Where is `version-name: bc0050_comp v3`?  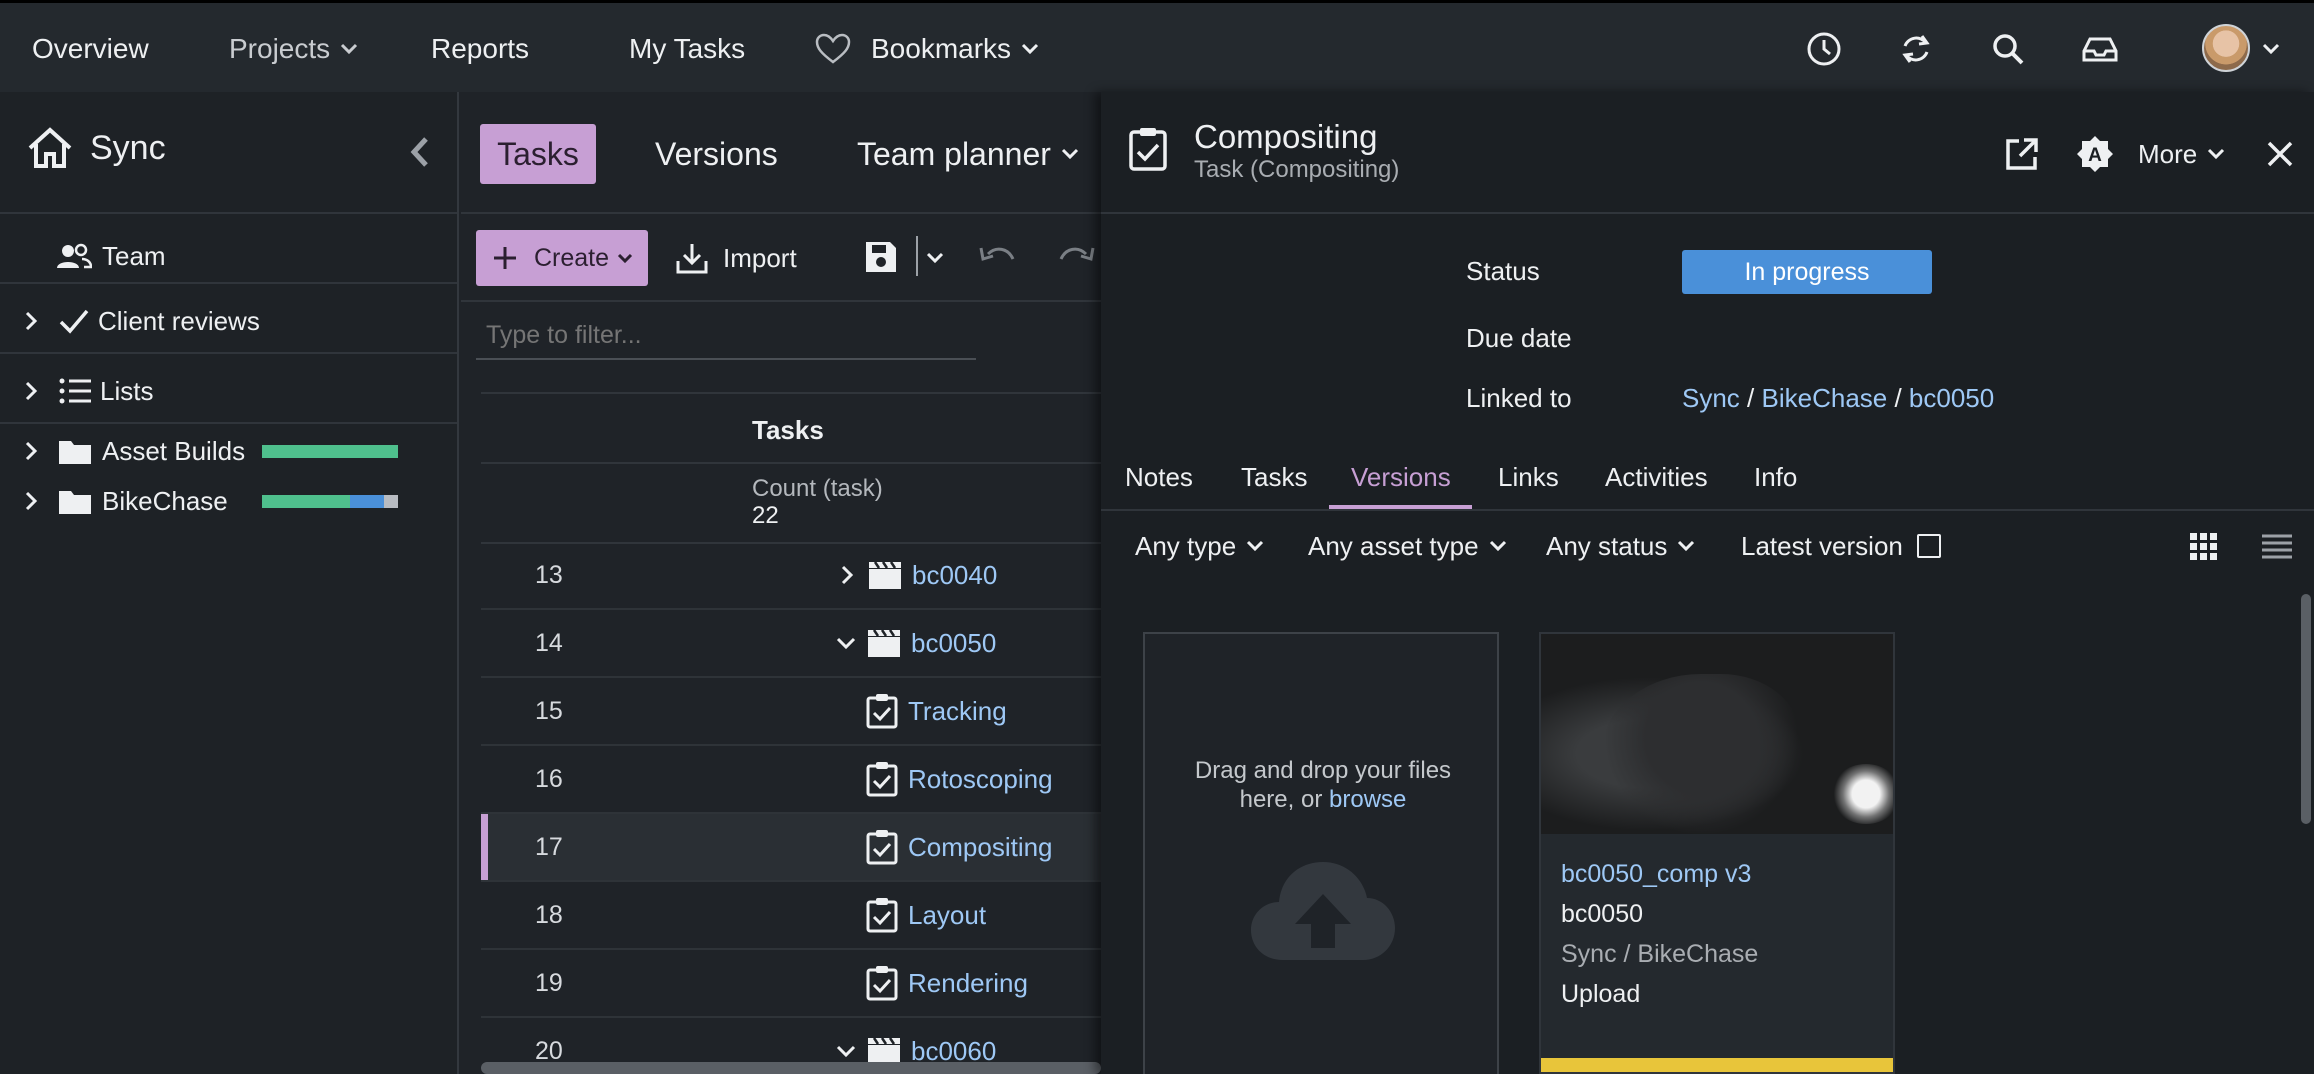
version-name: bc0050_comp v3 is located at coordinates (1656, 874).